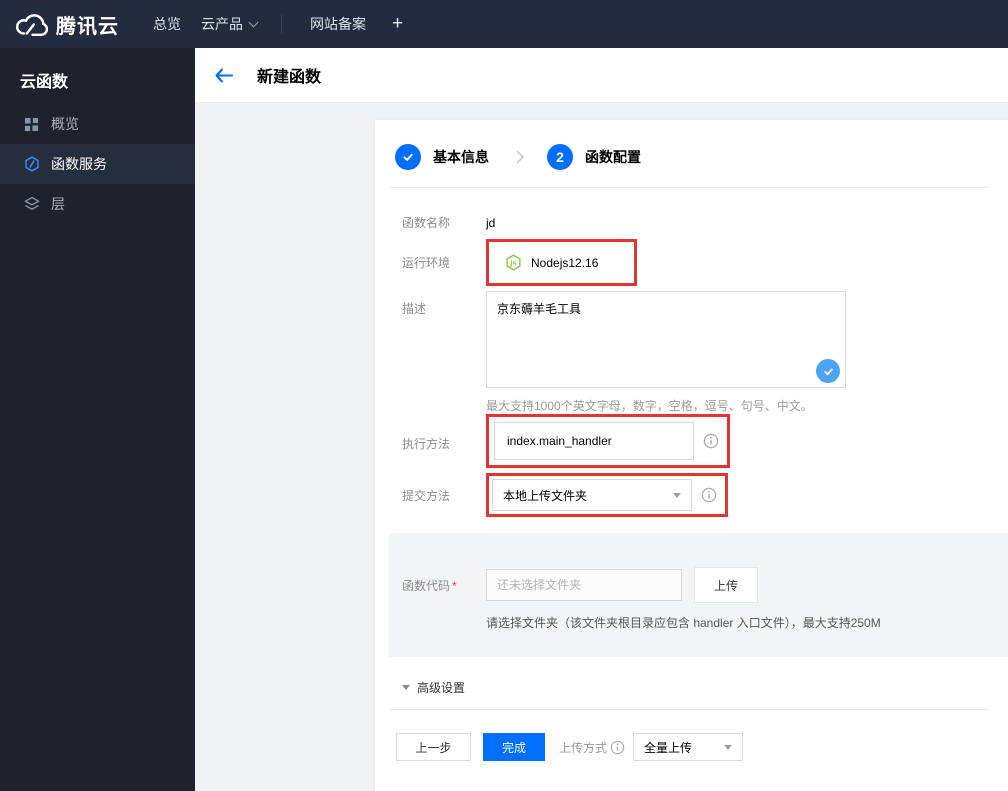  What do you see at coordinates (726, 585) in the screenshot?
I see `upload-button: 上传` at bounding box center [726, 585].